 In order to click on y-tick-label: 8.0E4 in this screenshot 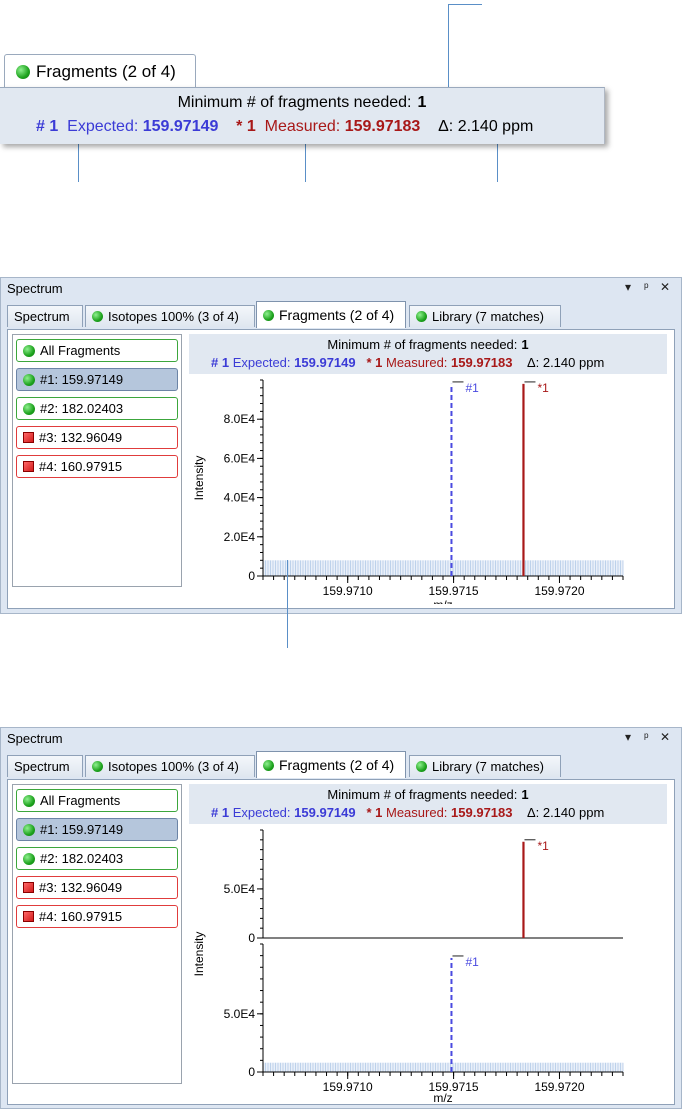, I will do `click(240, 419)`.